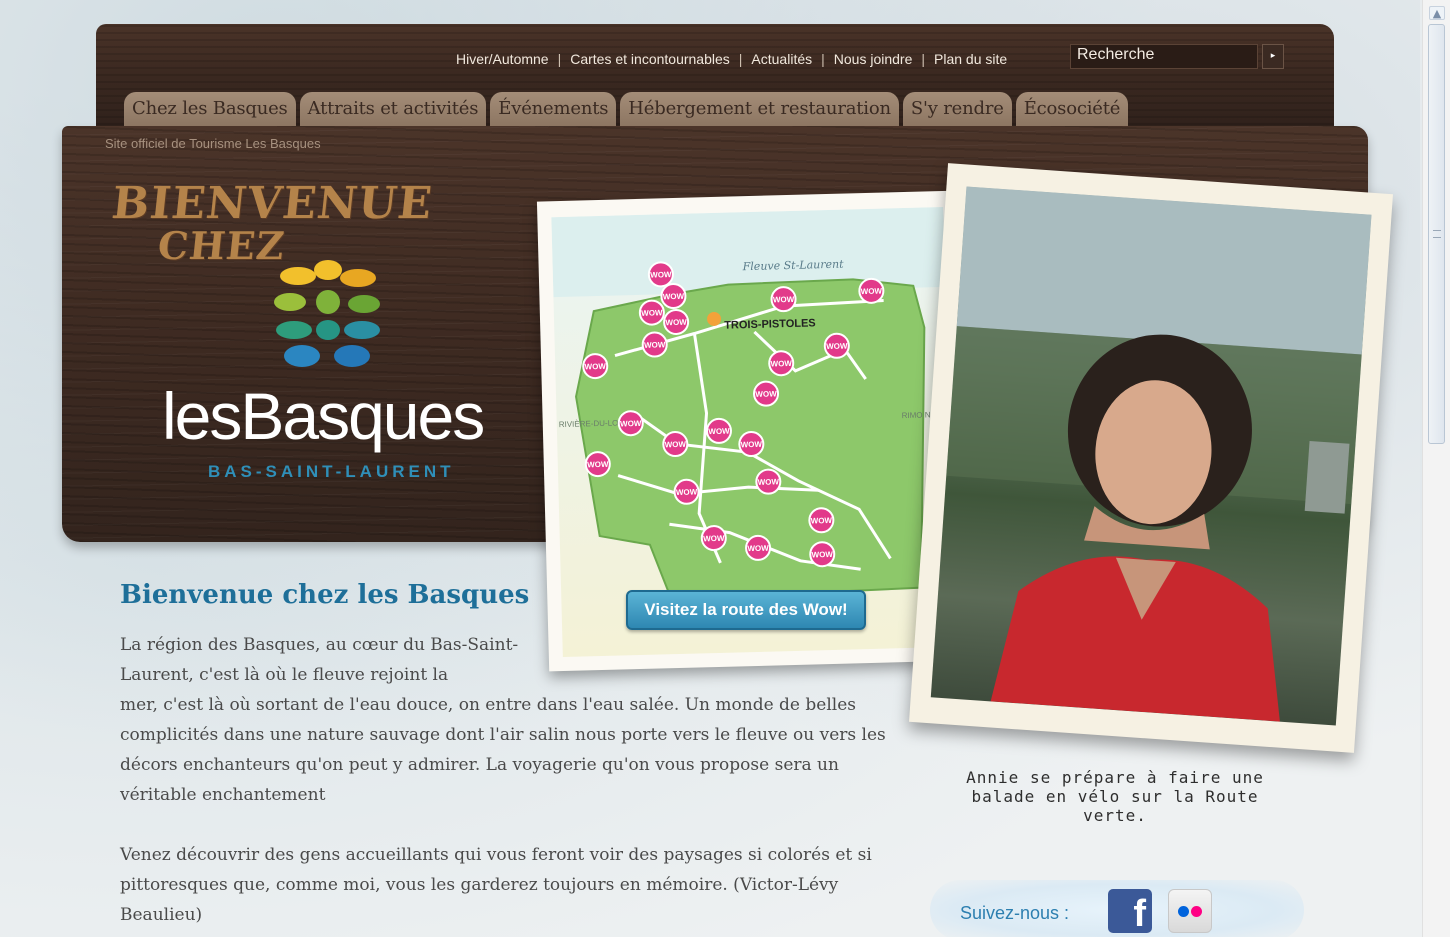  What do you see at coordinates (1164, 56) in the screenshot?
I see `search-input: Recherche` at bounding box center [1164, 56].